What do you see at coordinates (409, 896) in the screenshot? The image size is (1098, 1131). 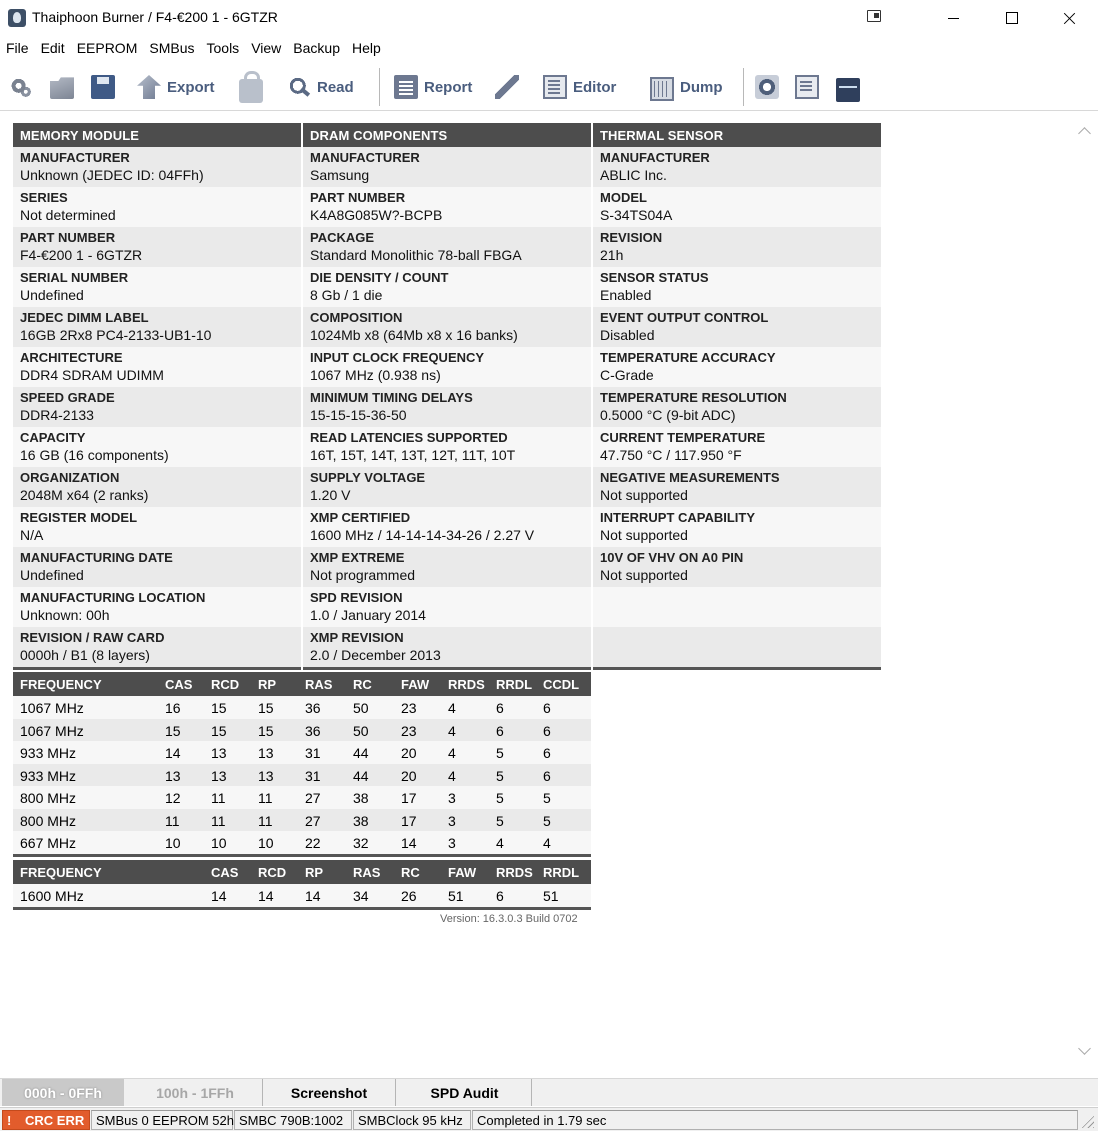 I see `table-cell: 26` at bounding box center [409, 896].